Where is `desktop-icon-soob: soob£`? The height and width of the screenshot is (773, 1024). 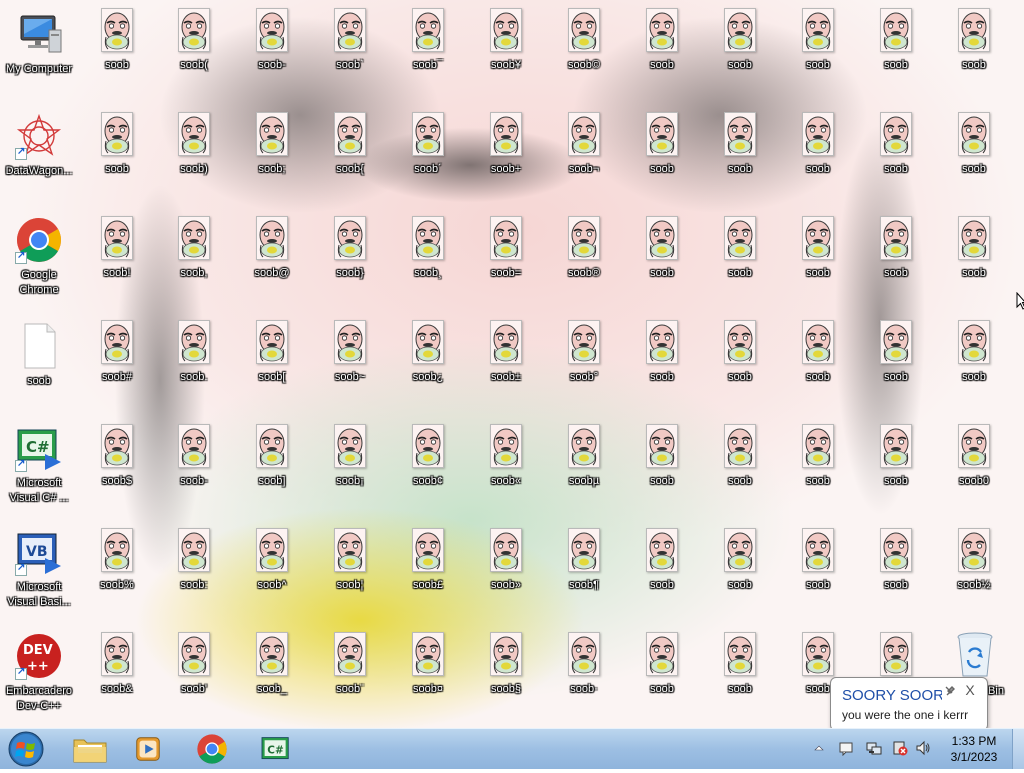
desktop-icon-soob: soob£ is located at coordinates (428, 560).